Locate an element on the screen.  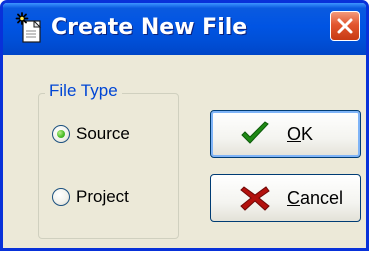
radio-source-label: Source is located at coordinates (103, 134).